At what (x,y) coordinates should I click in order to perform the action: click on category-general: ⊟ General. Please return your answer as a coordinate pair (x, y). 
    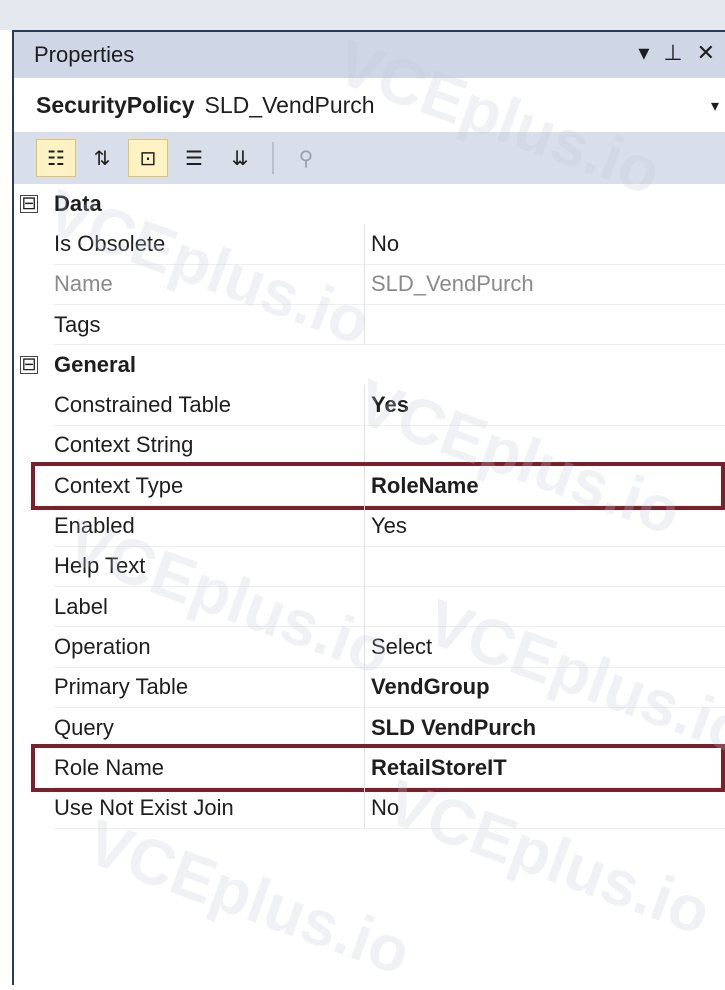
    Looking at the image, I should click on (369, 365).